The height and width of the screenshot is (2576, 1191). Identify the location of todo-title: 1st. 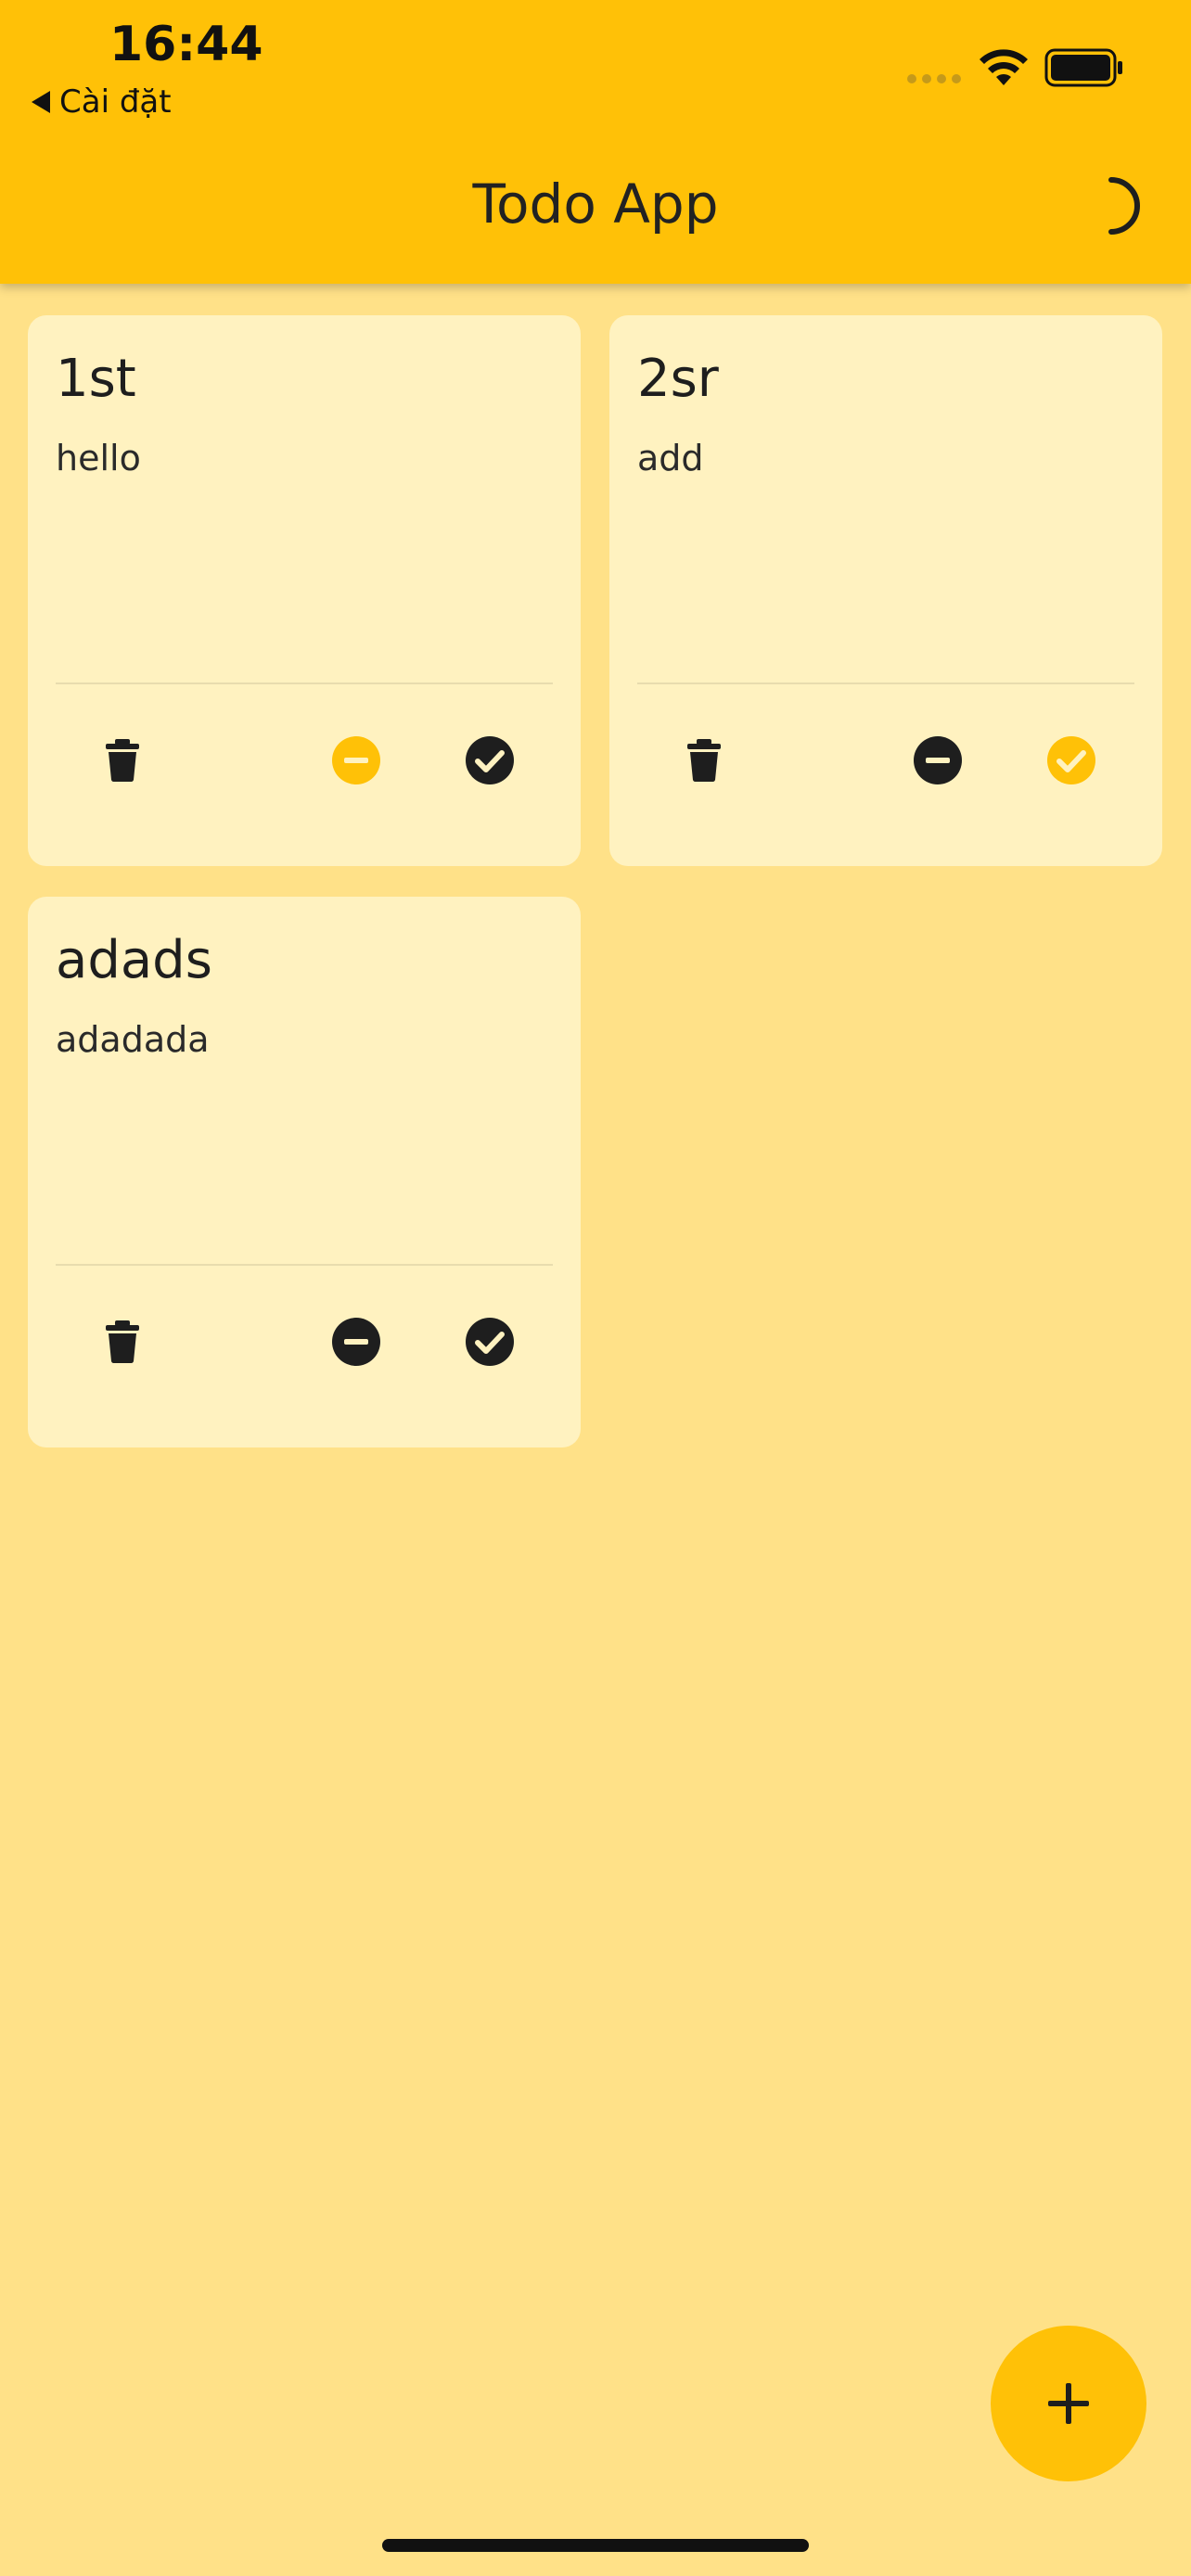
(96, 379).